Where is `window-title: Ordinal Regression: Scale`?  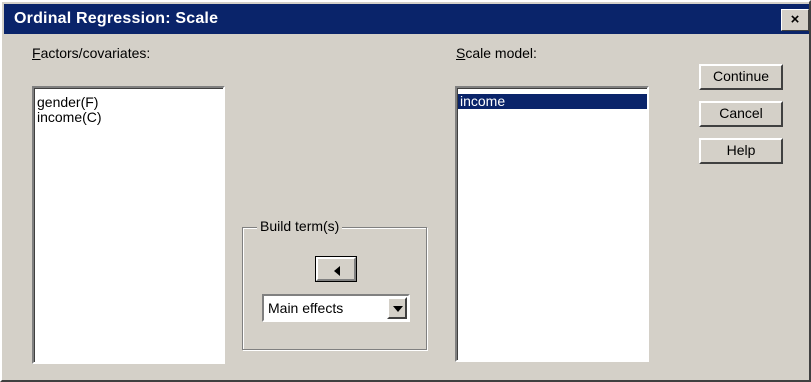
window-title: Ordinal Regression: Scale is located at coordinates (116, 18).